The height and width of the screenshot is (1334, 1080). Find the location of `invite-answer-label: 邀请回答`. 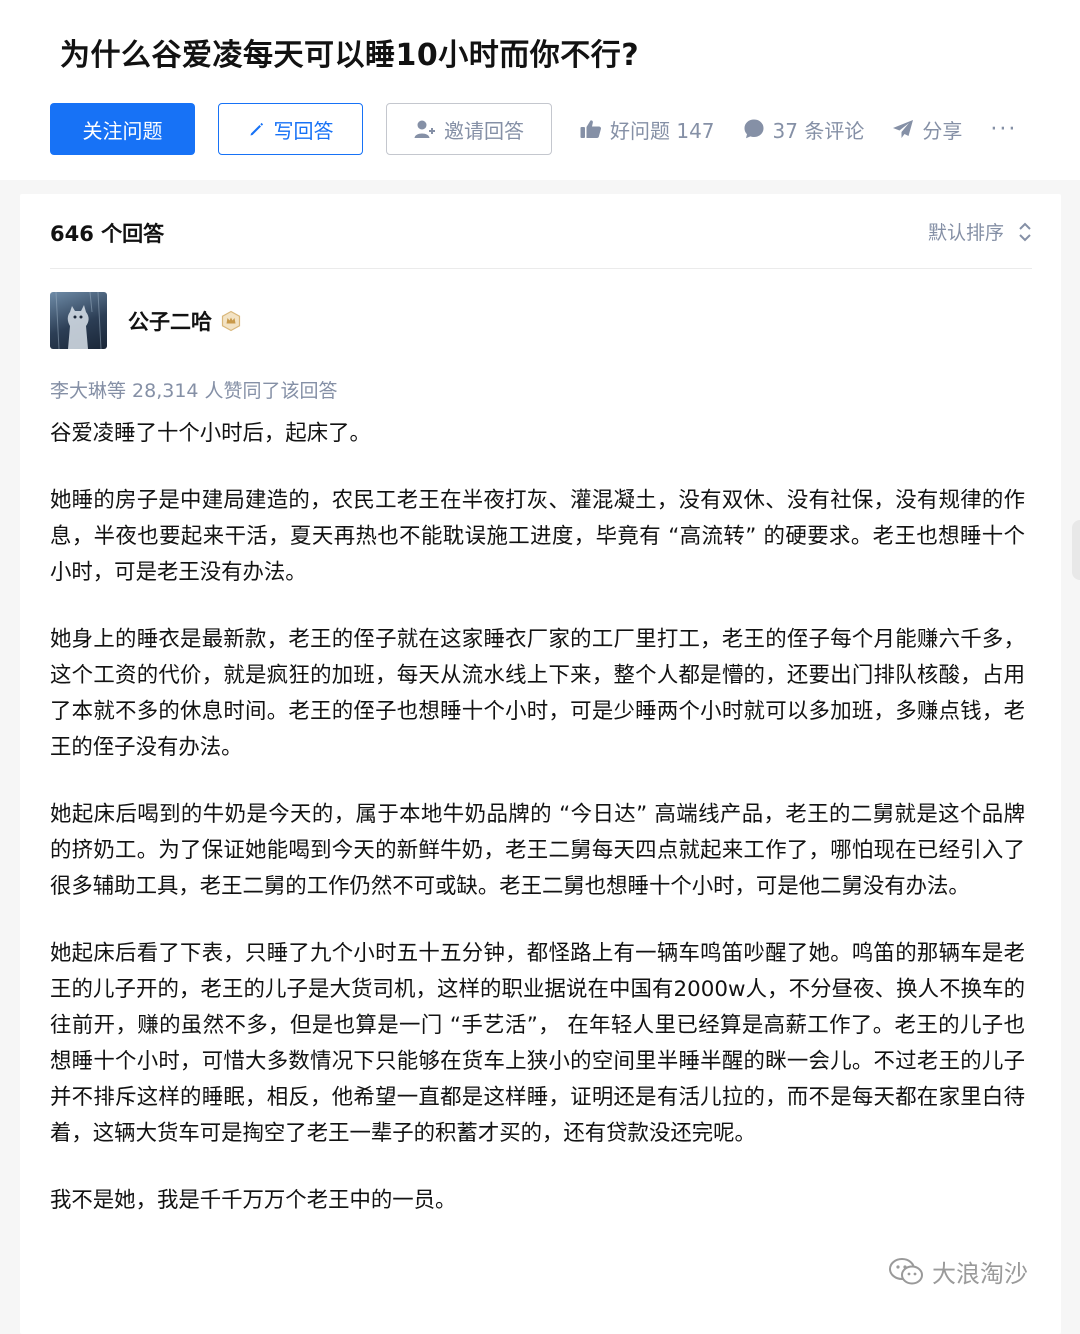

invite-answer-label: 邀请回答 is located at coordinates (484, 130).